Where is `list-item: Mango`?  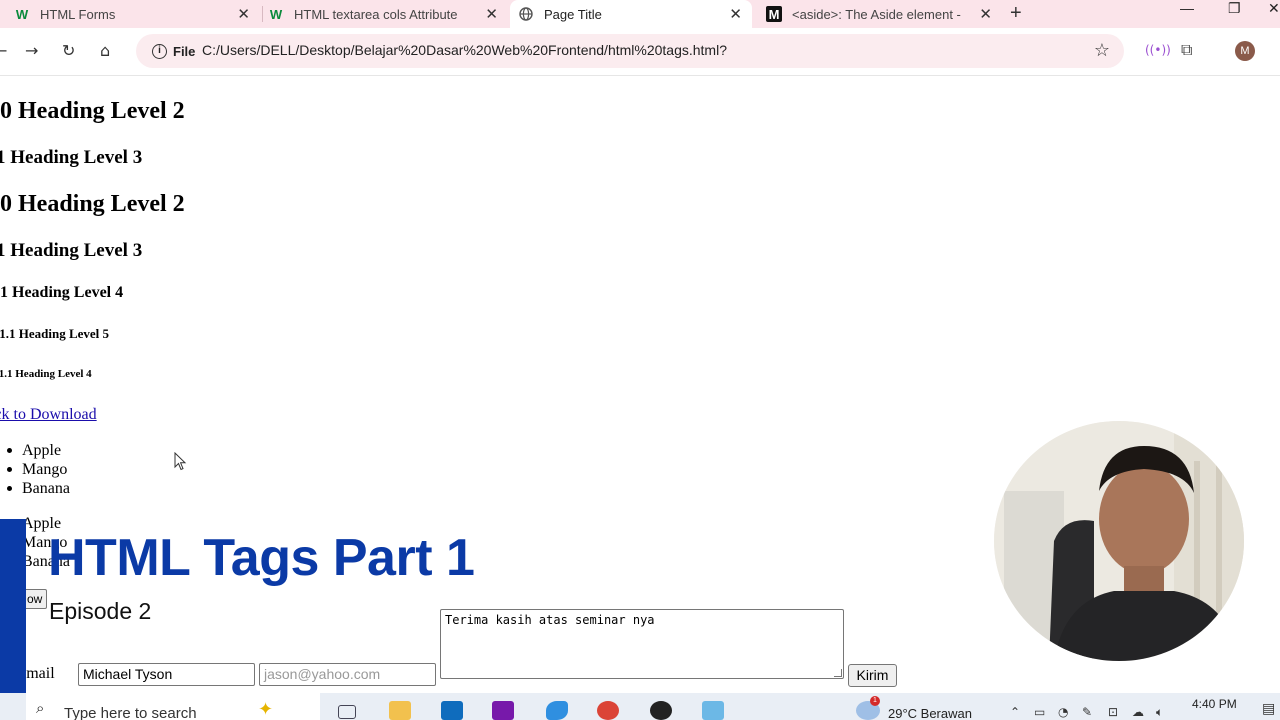 list-item: Mango is located at coordinates (38, 469).